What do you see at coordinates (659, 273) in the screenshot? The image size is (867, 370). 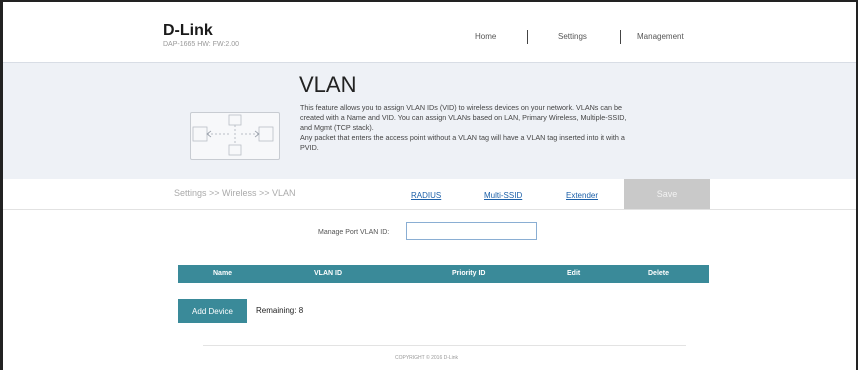 I see `column-header-delete: Delete` at bounding box center [659, 273].